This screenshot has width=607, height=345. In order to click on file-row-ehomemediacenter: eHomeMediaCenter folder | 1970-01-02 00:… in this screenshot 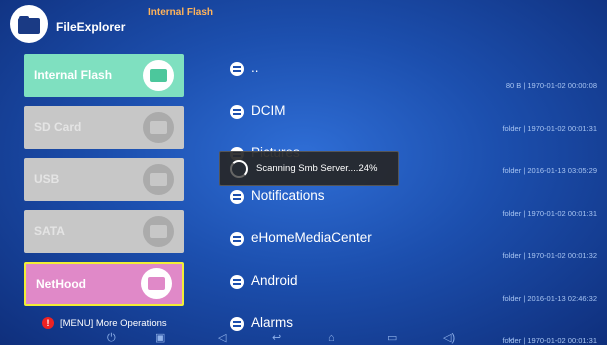, I will do `click(410, 245)`.